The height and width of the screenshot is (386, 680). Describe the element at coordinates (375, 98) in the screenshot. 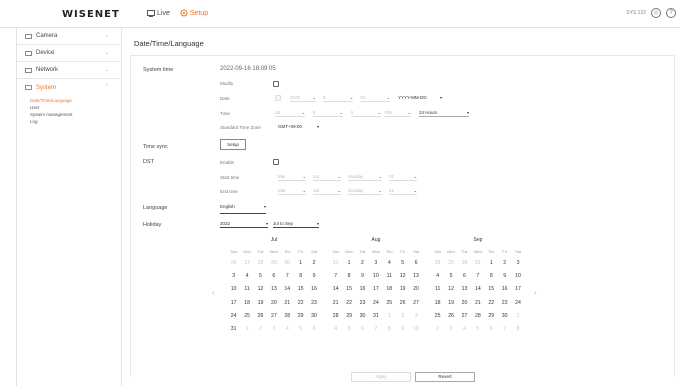

I see `date-day-select: 16 ⌄` at that location.